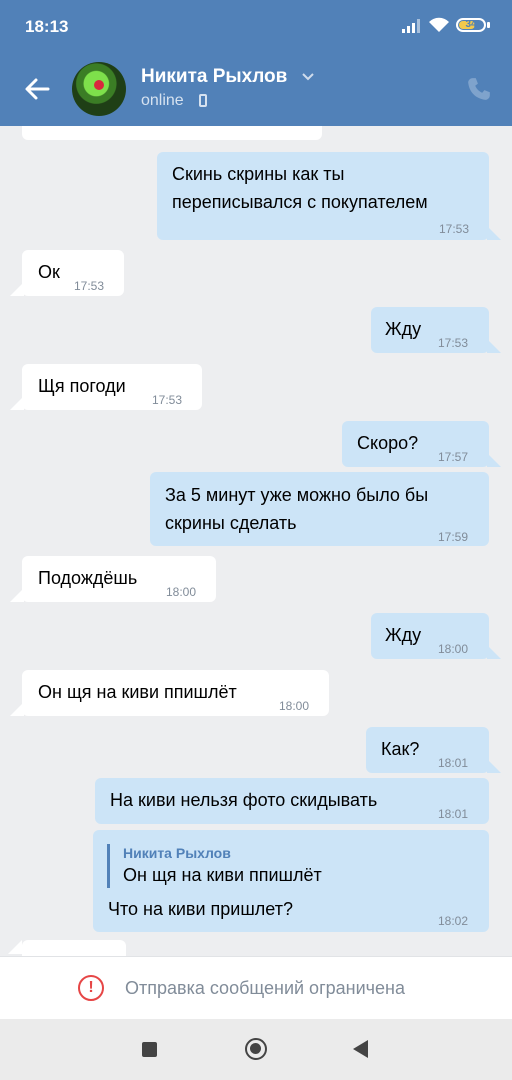 This screenshot has height=1080, width=512. I want to click on status-time: 18:13, so click(47, 26).